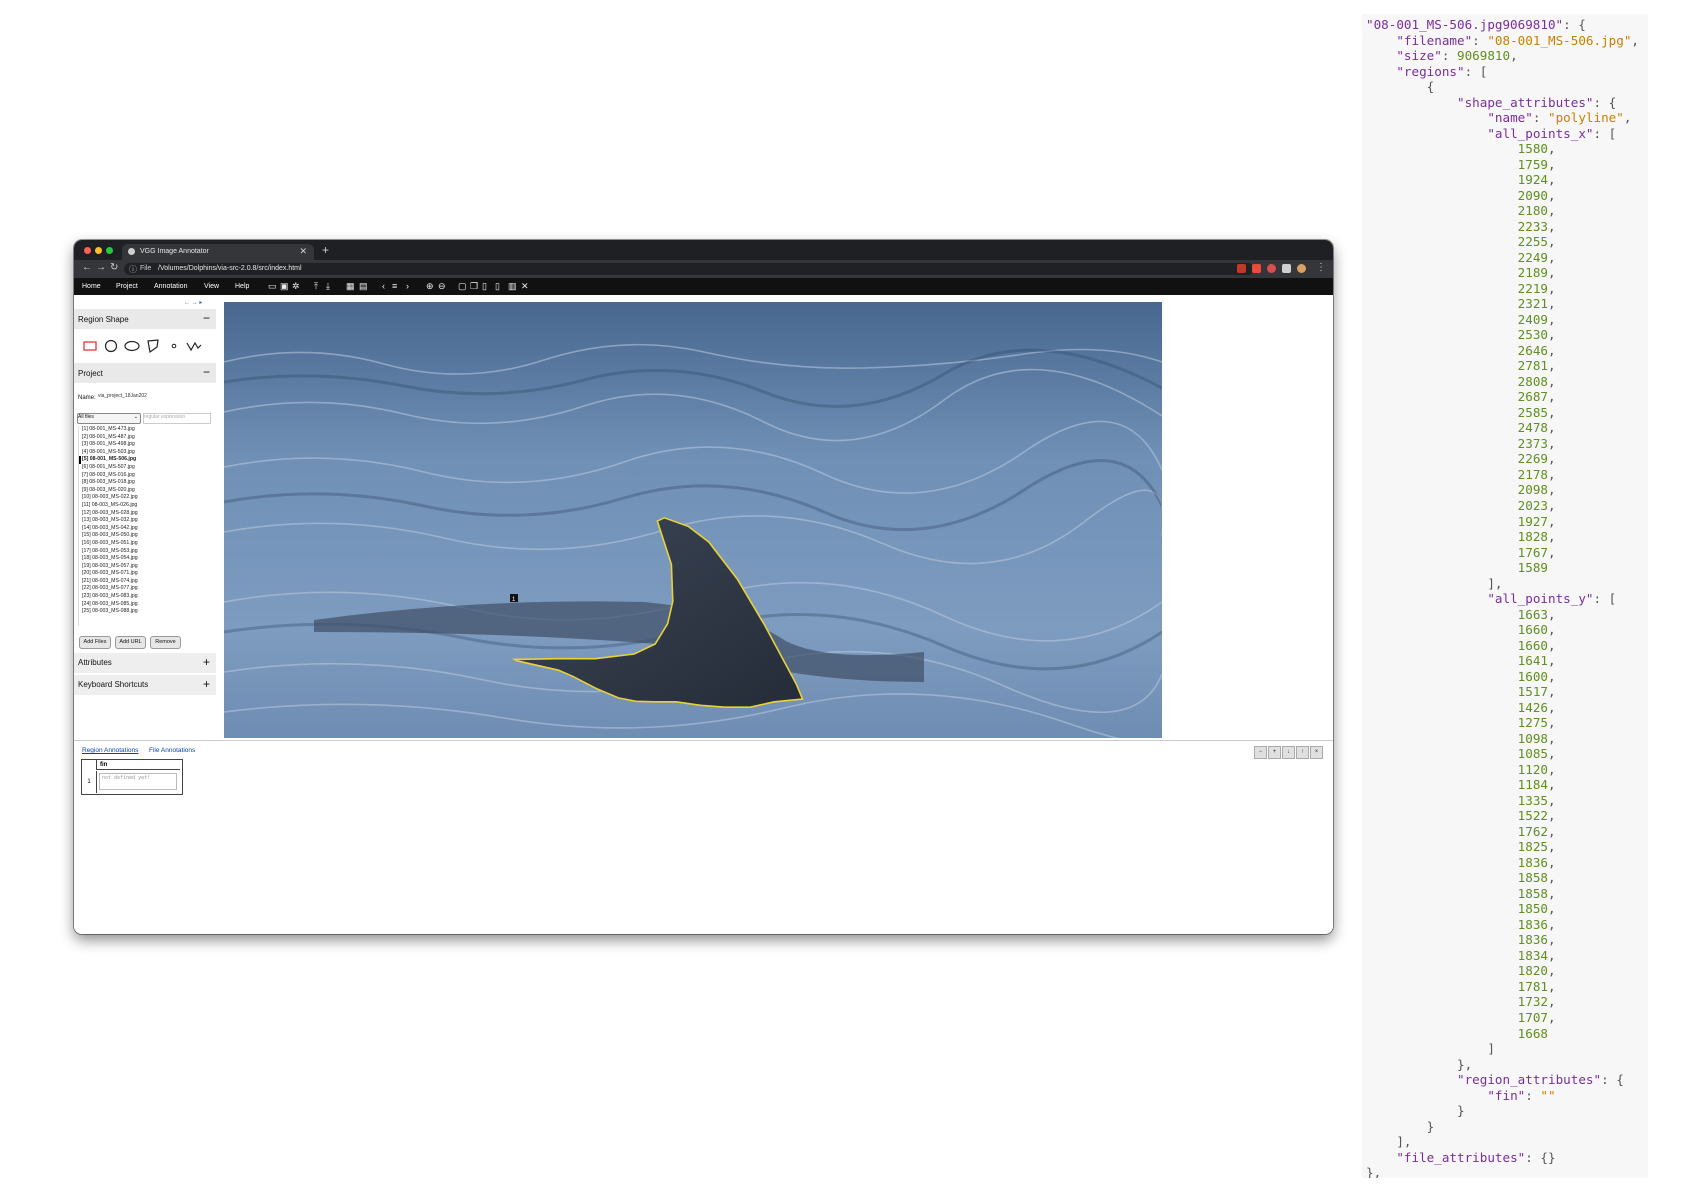  Describe the element at coordinates (174, 346) in the screenshot. I see `point-shape-icon` at that location.